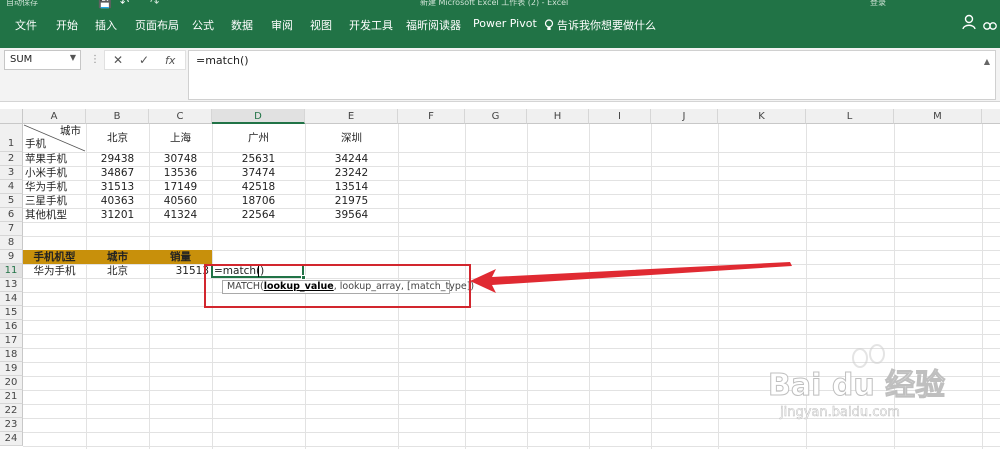 The width and height of the screenshot is (1000, 449). I want to click on city-shanghai: 上海, so click(180, 138).